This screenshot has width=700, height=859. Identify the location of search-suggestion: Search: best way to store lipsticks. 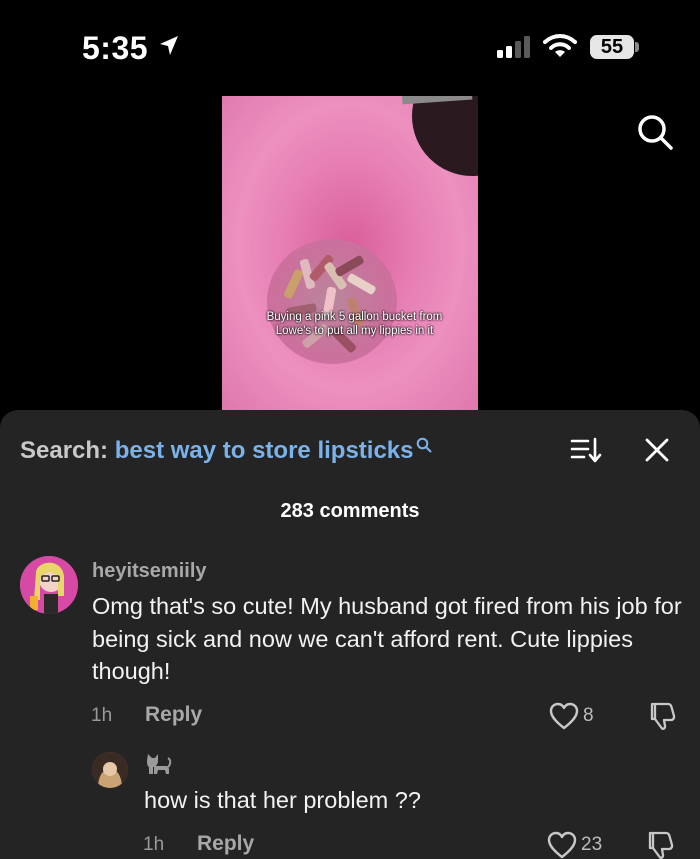
(226, 451).